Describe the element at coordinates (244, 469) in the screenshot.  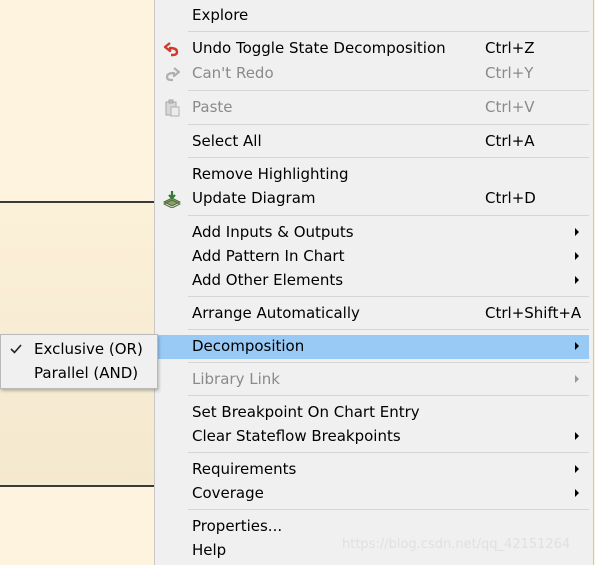
I see `menu-item-label: Requirements` at that location.